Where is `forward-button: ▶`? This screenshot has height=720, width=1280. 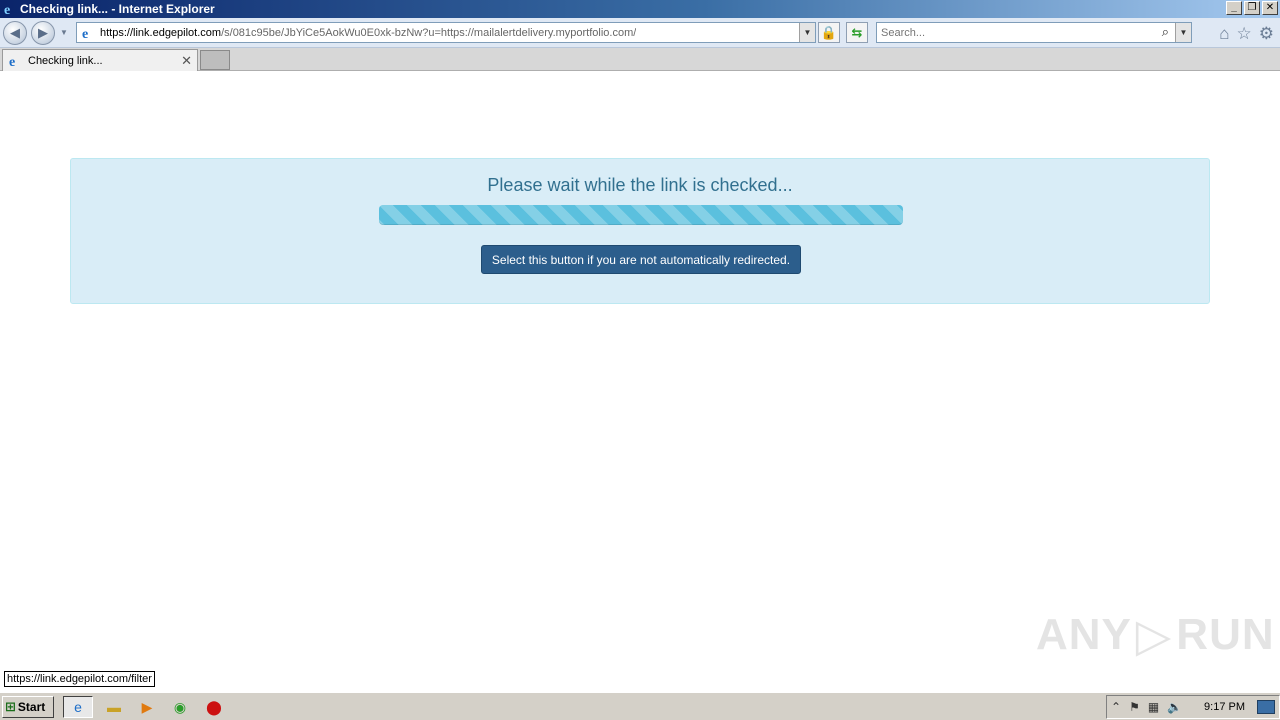 forward-button: ▶ is located at coordinates (43, 33).